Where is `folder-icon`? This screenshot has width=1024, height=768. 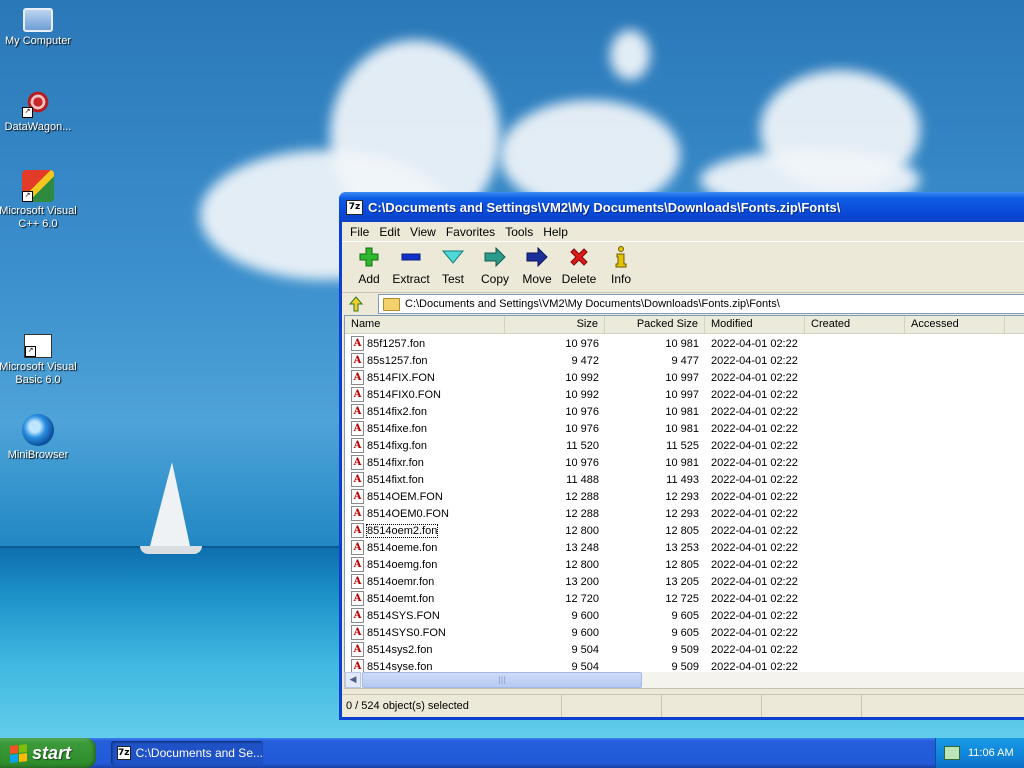
folder-icon is located at coordinates (391, 304).